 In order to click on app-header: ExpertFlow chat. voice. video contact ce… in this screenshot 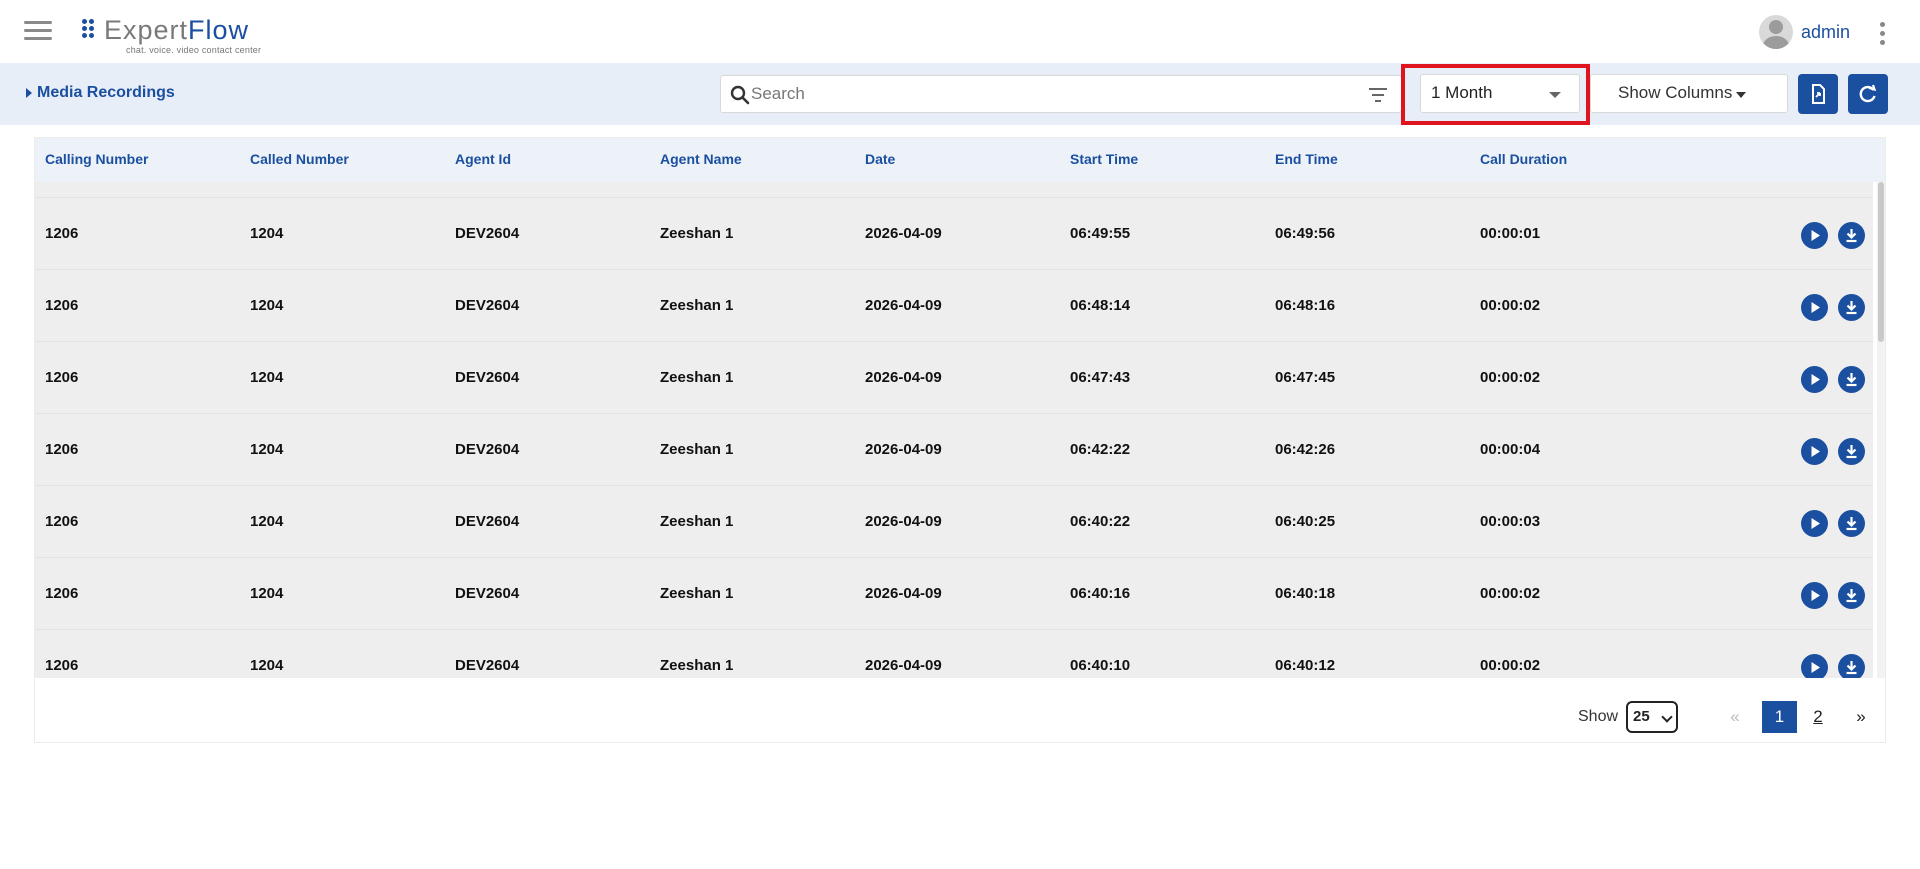, I will do `click(960, 31)`.